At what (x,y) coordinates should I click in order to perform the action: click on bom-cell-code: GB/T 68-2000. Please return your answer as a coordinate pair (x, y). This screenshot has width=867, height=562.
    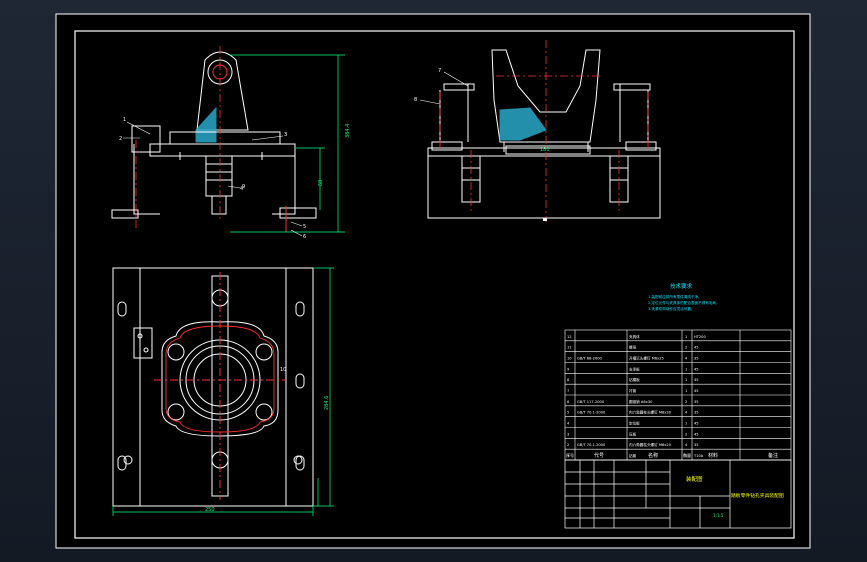
    Looking at the image, I should click on (590, 358).